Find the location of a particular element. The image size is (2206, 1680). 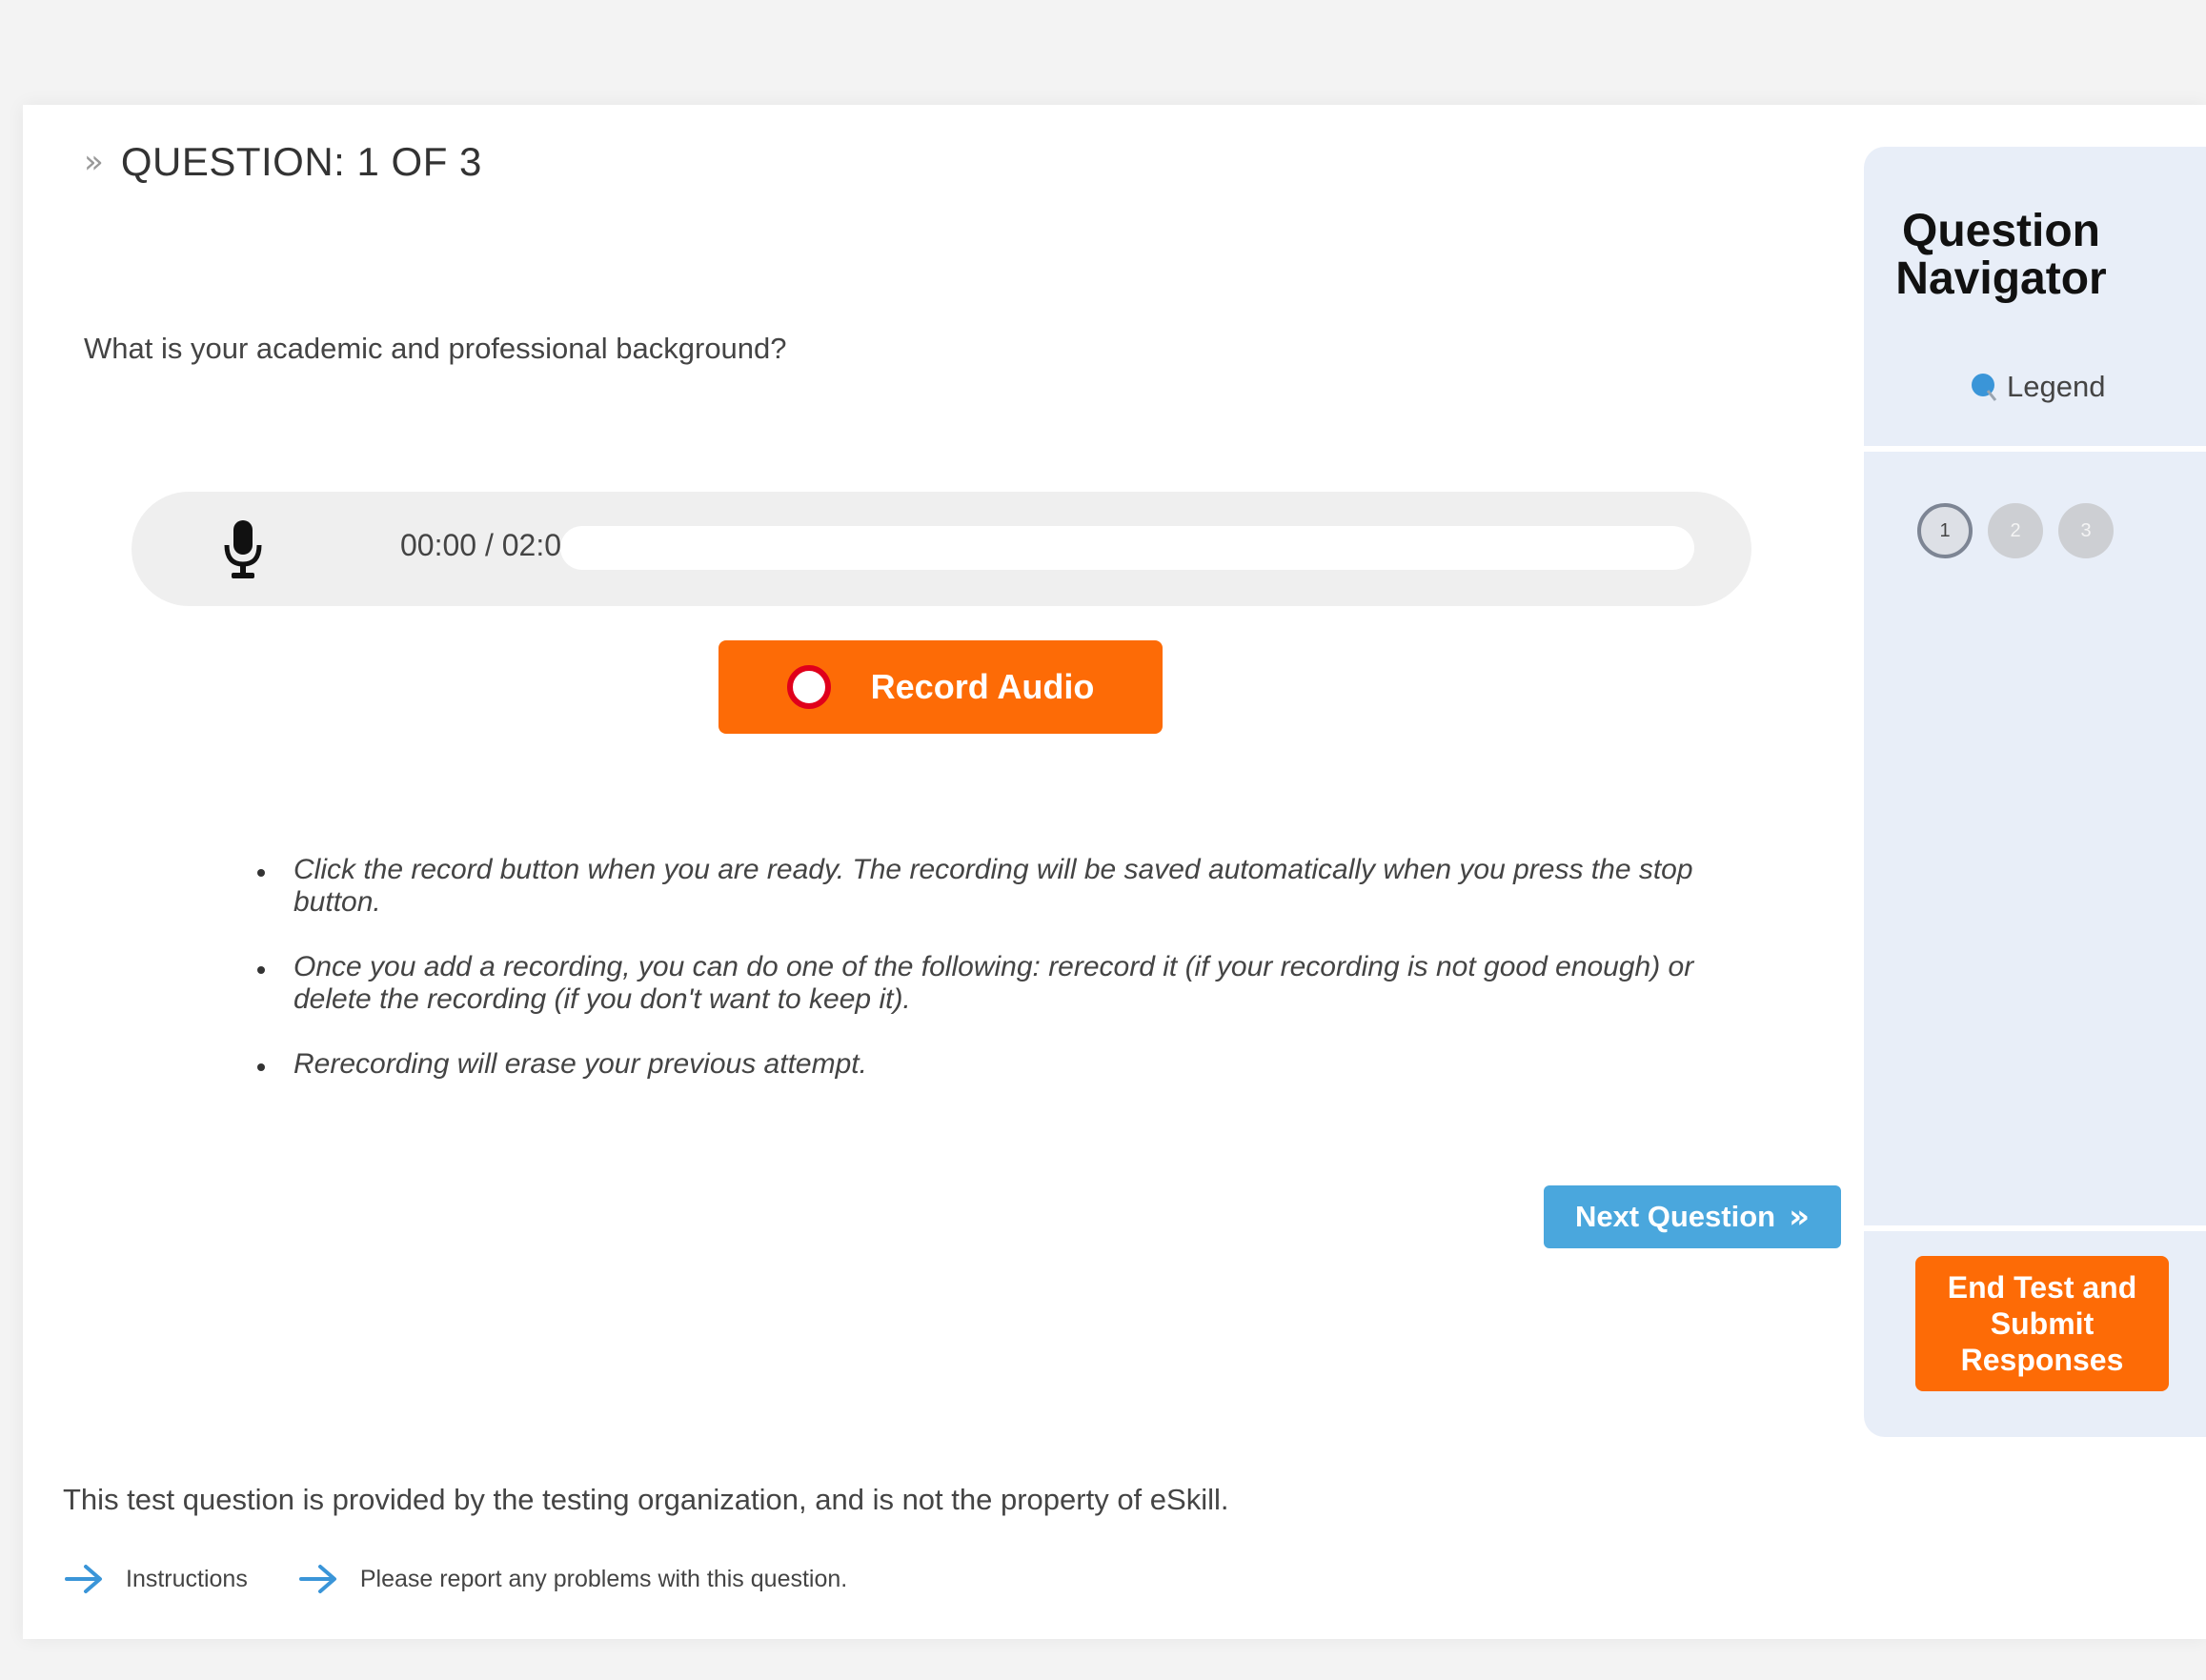

question-dots: 1 2 3 is located at coordinates (2015, 530).